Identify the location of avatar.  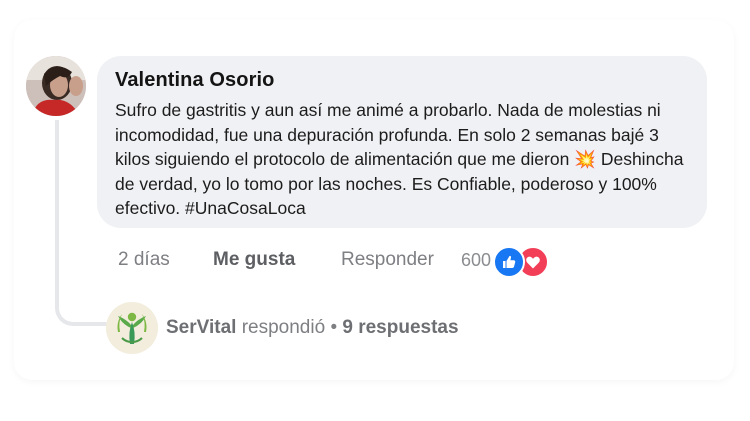
(56, 86).